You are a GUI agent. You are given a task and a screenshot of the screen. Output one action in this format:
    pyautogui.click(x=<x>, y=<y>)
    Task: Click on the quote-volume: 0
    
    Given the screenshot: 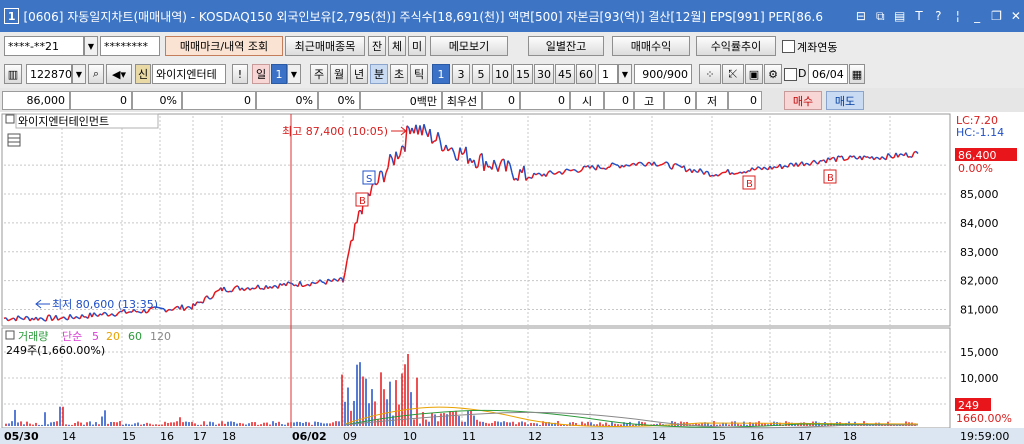 What is the action you would take?
    pyautogui.click(x=219, y=100)
    